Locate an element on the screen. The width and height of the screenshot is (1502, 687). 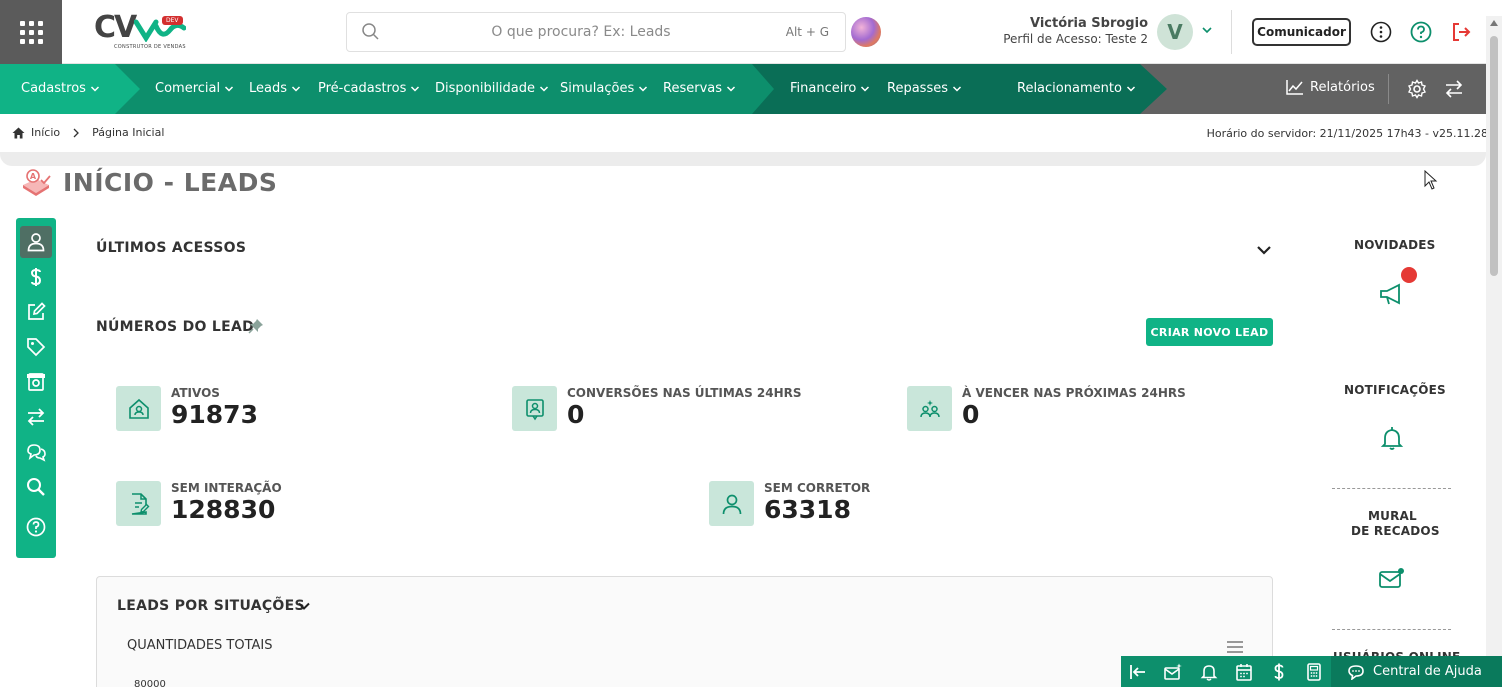
dollar-icon is located at coordinates (1279, 672).